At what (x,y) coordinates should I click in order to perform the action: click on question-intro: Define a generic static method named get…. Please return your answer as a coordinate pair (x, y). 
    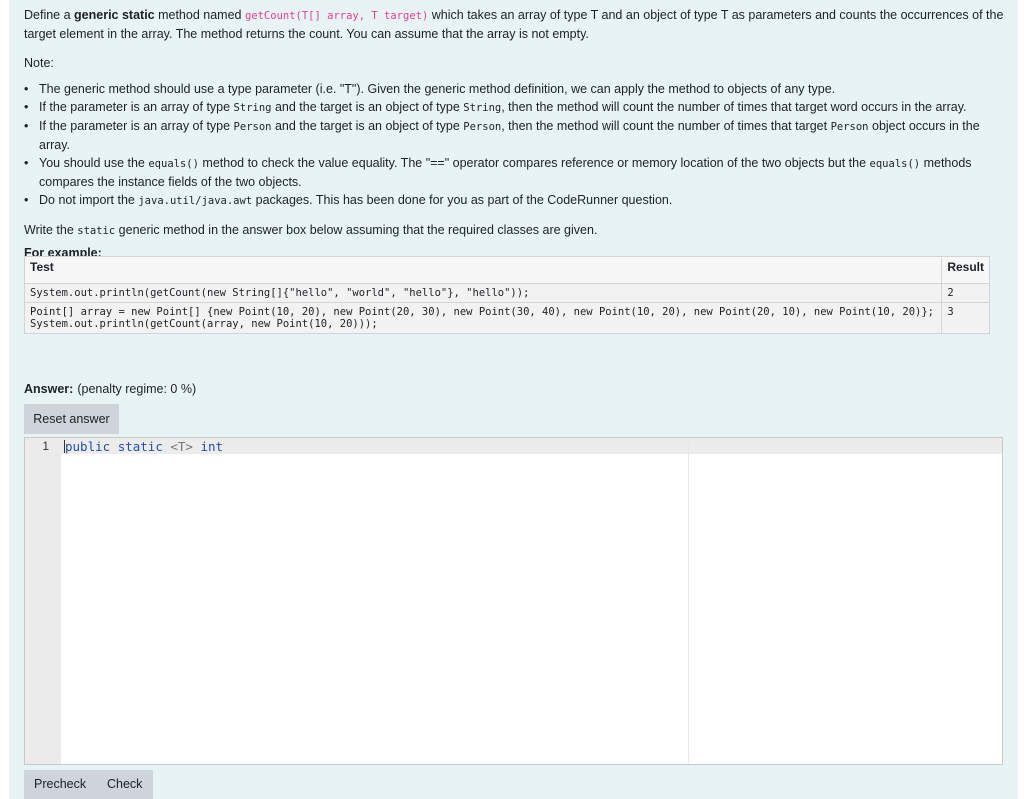
    Looking at the image, I should click on (514, 24).